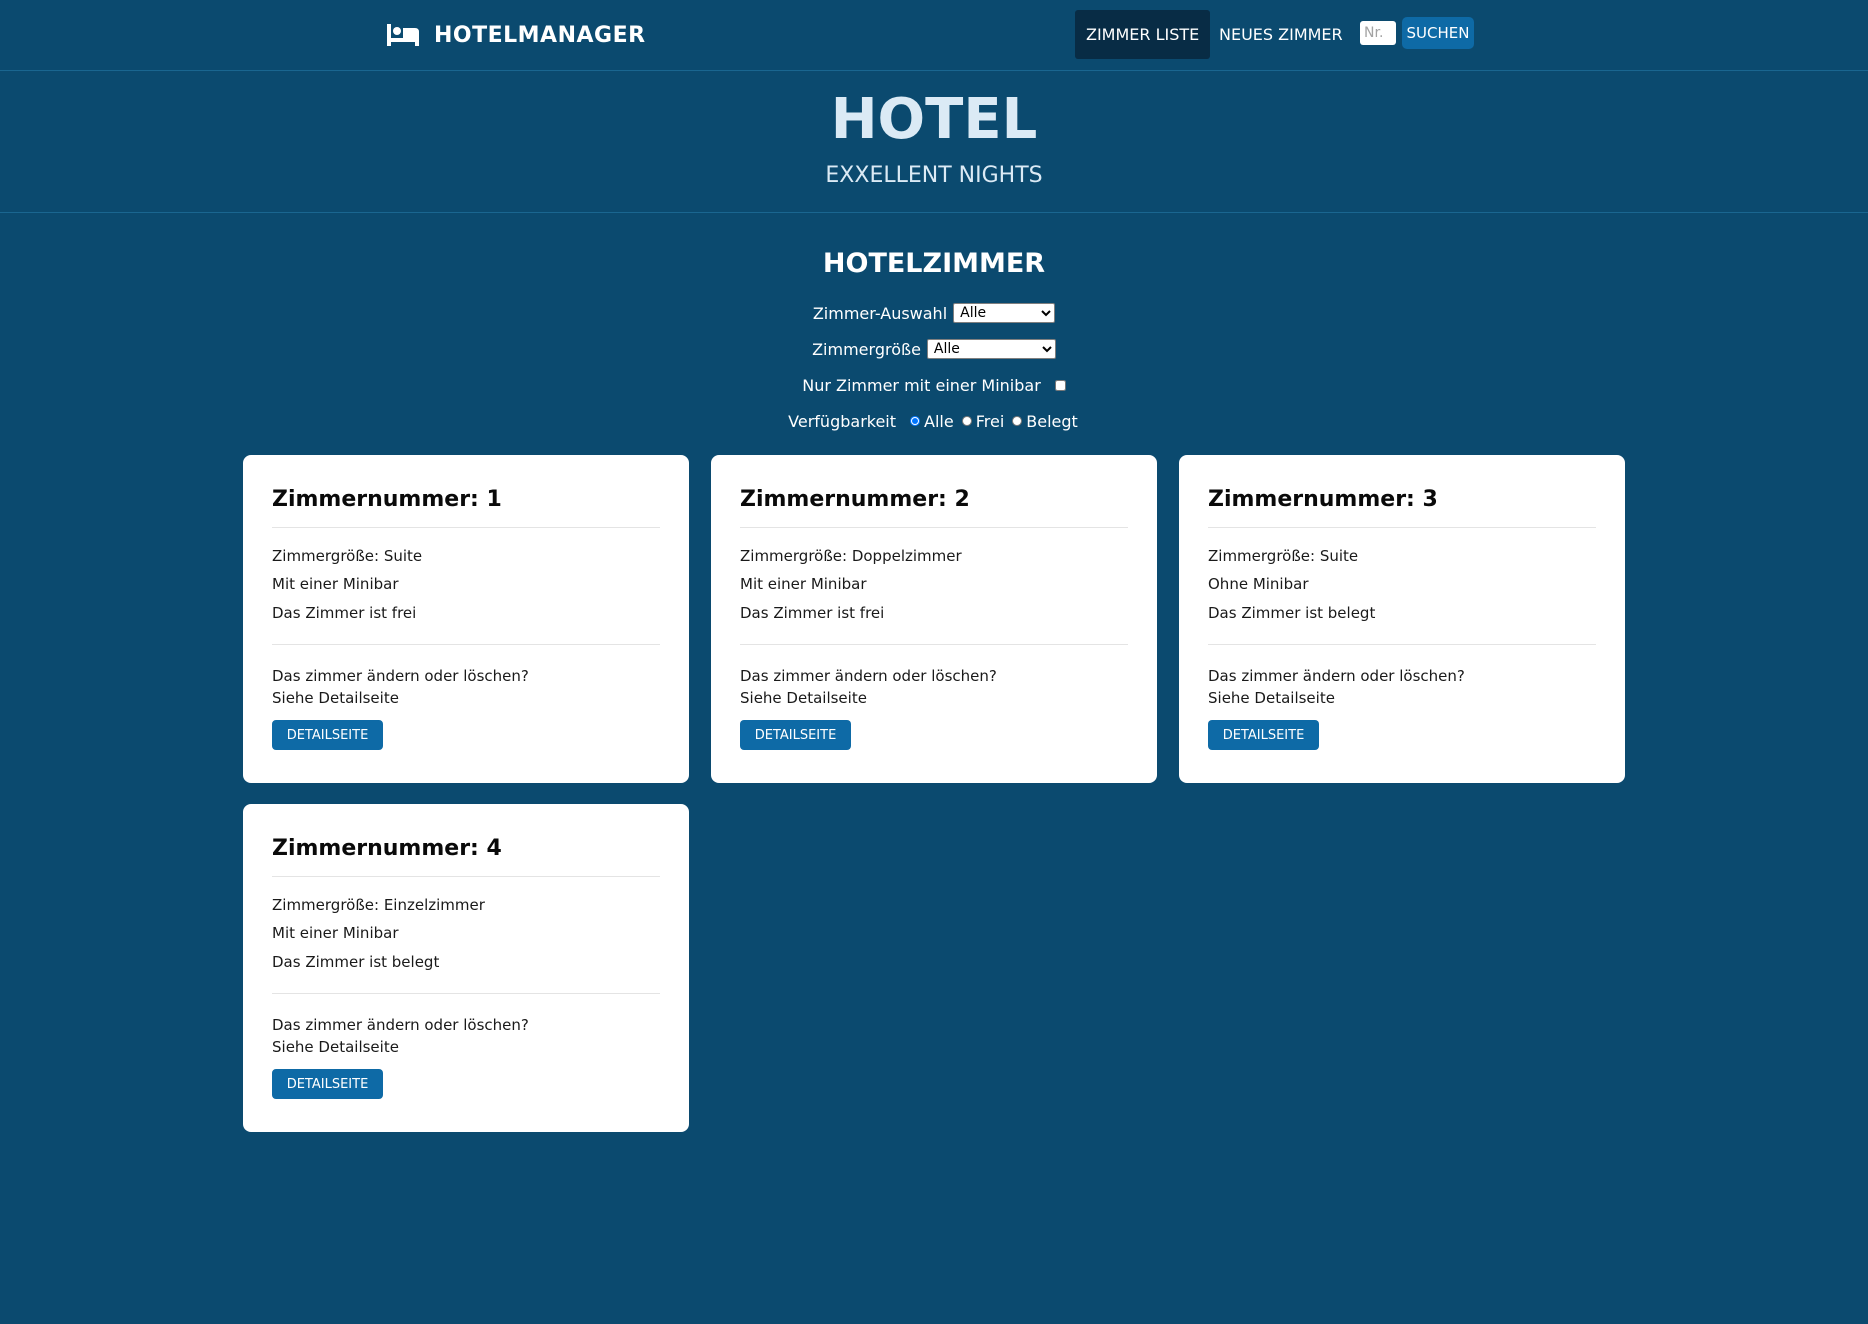  What do you see at coordinates (934, 119) in the screenshot?
I see `hero-title: HOTEL` at bounding box center [934, 119].